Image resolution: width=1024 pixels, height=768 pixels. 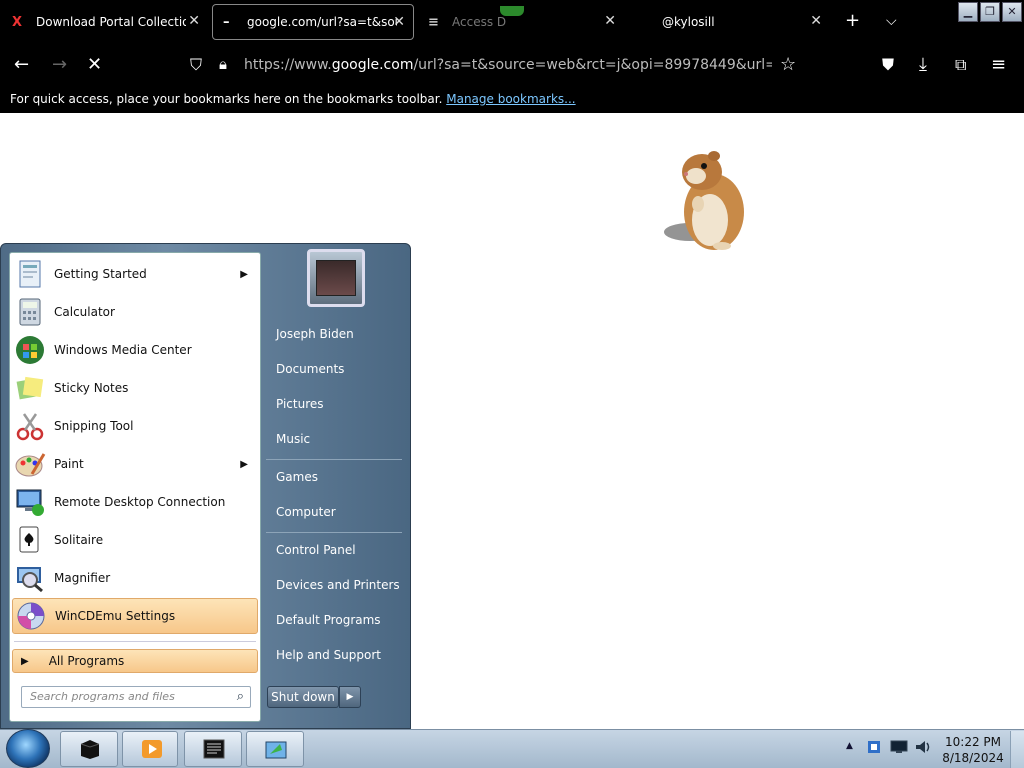 What do you see at coordinates (94, 64) in the screenshot?
I see `stop-loading-icon: ✕` at bounding box center [94, 64].